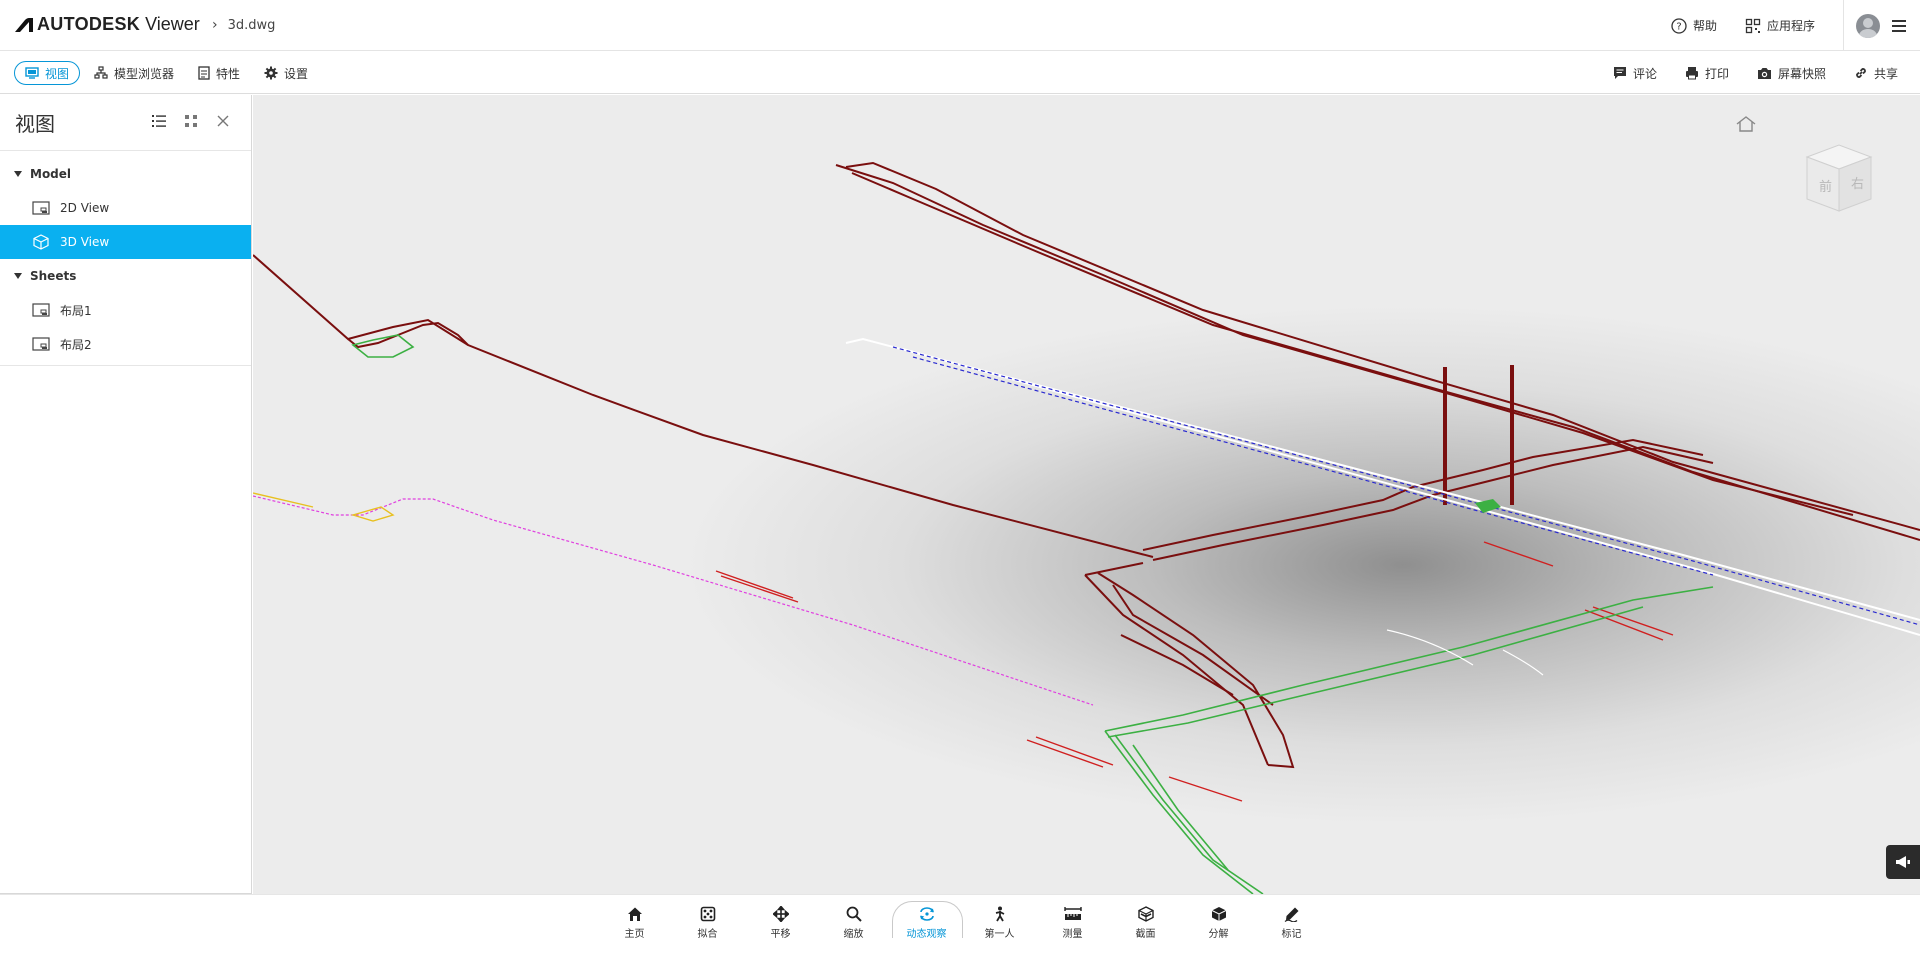 Image resolution: width=1920 pixels, height=953 pixels. What do you see at coordinates (999, 923) in the screenshot?
I see `first-person-tool-button: 第一人` at bounding box center [999, 923].